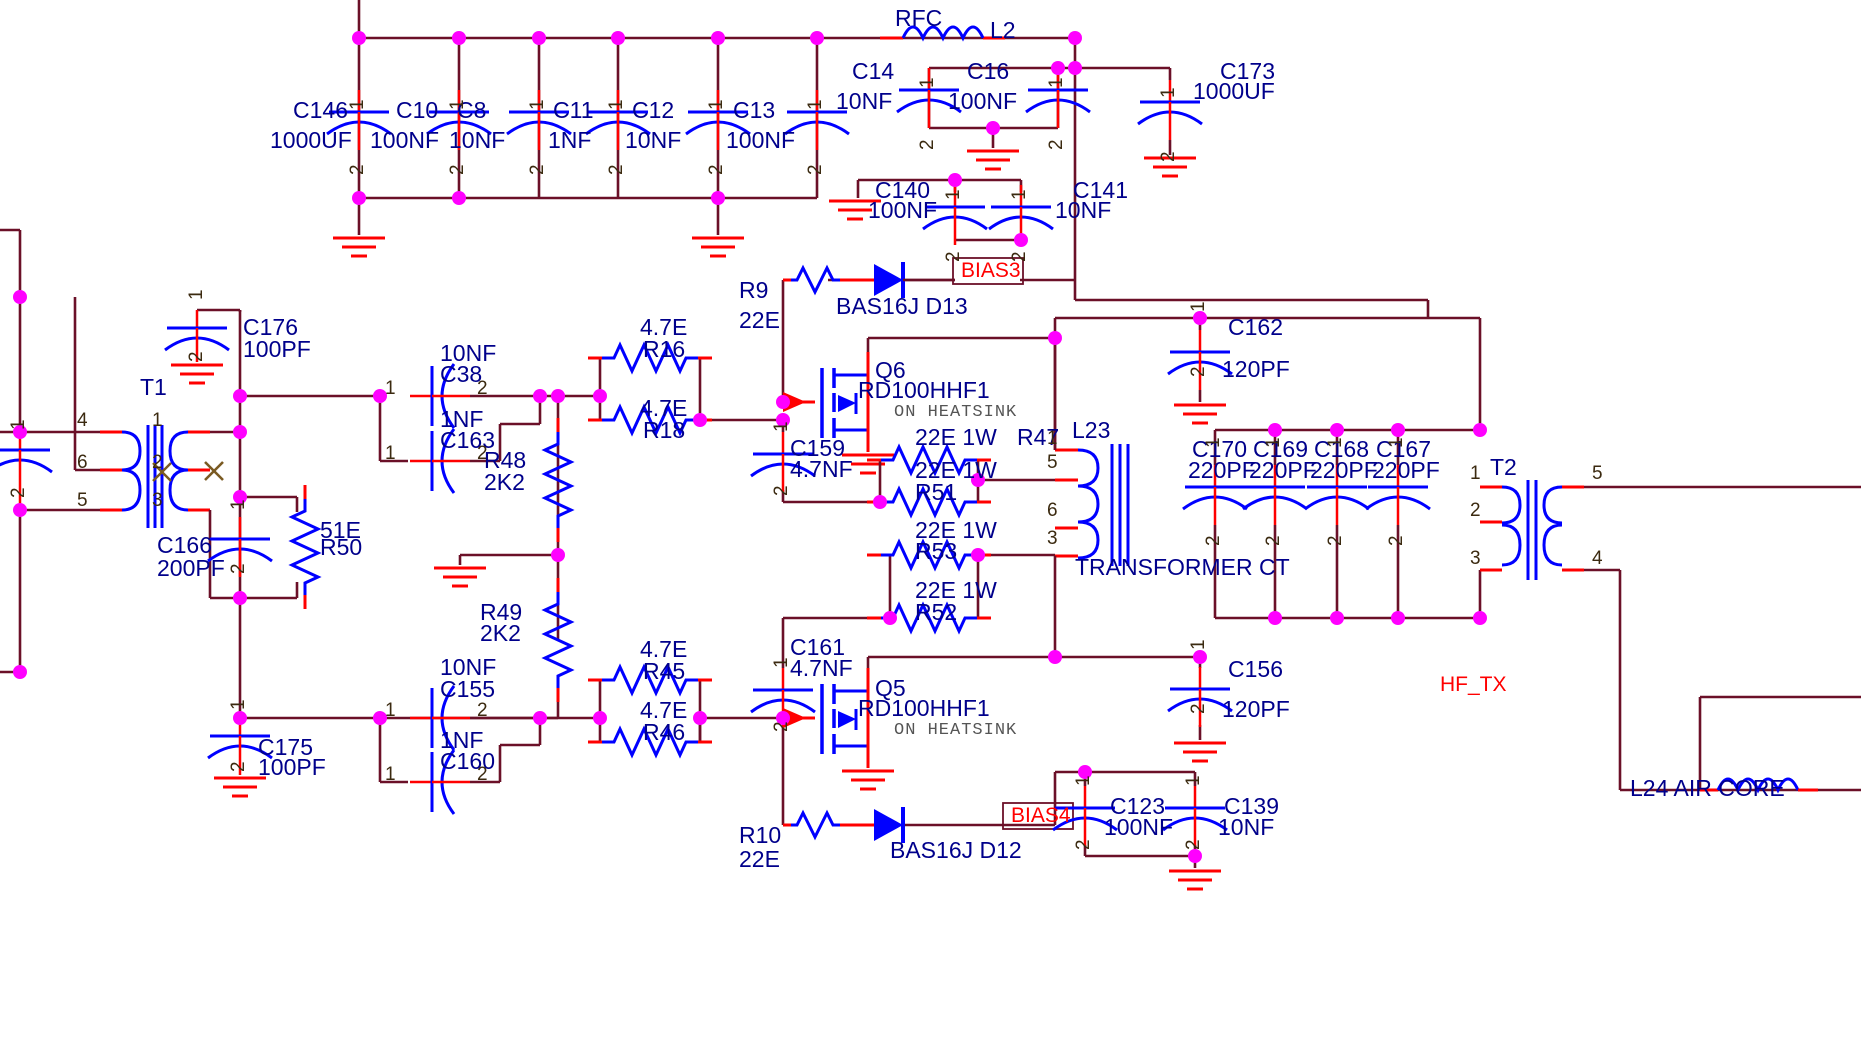 This screenshot has height=1056, width=1861. I want to click on c11-pin-2: 2, so click(616, 169).